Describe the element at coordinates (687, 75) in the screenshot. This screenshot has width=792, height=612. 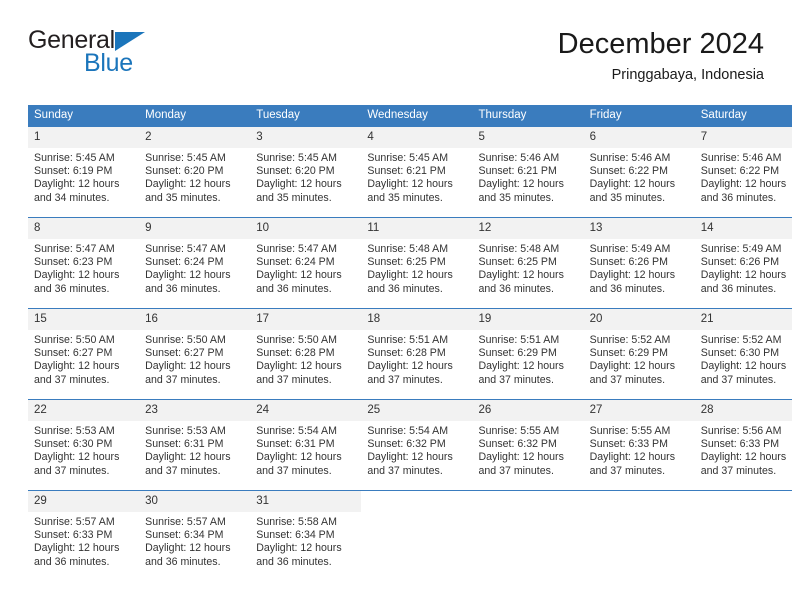
I see `page-subtitle: Pringgabaya, Indonesia` at that location.